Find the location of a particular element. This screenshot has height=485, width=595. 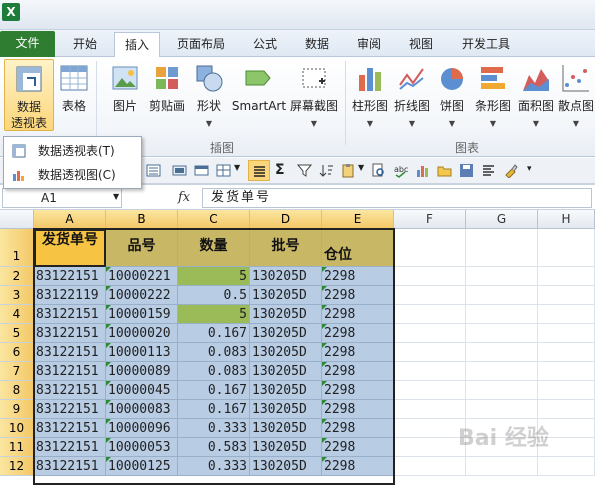

folder-icon is located at coordinates (444, 170).